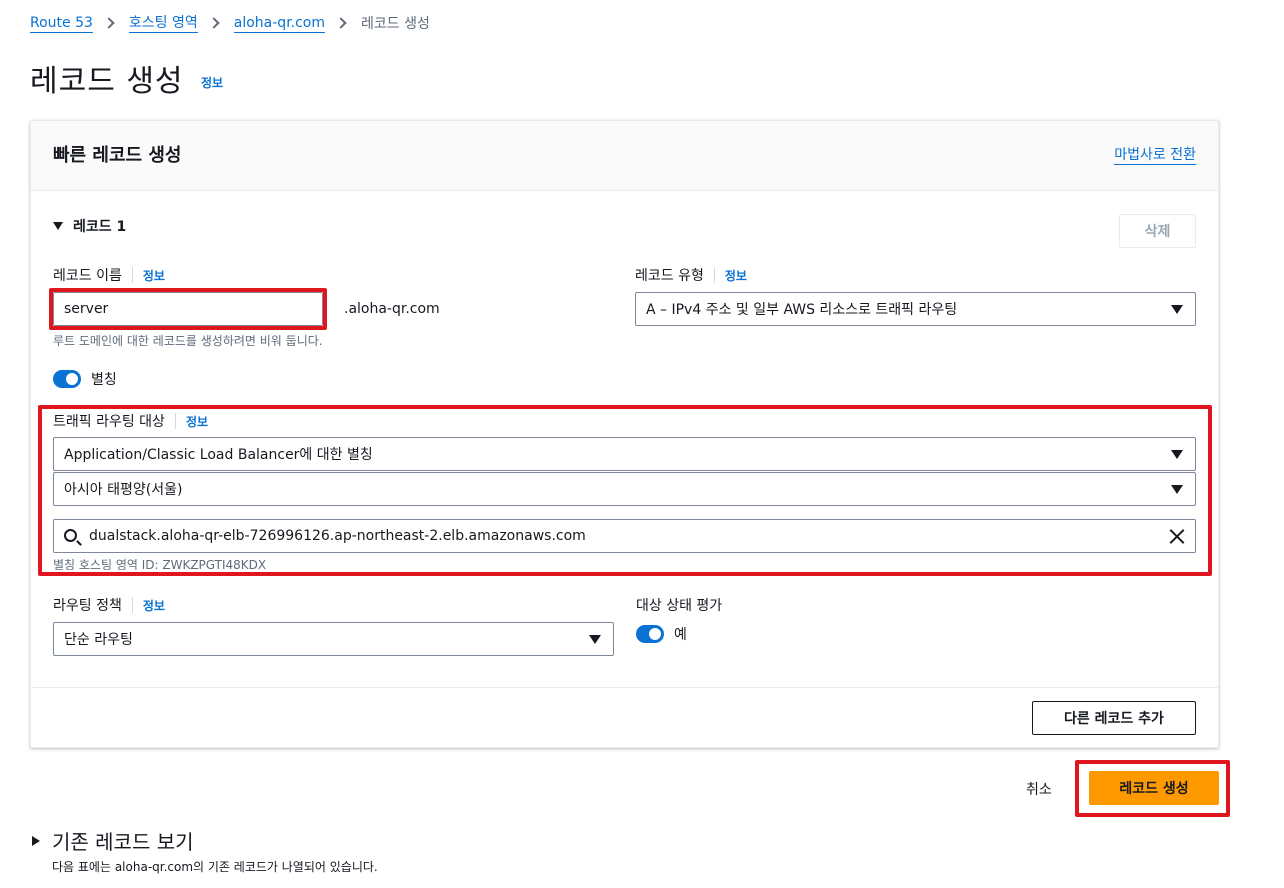 Image resolution: width=1284 pixels, height=888 pixels. Describe the element at coordinates (395, 24) in the screenshot. I see `breadcrumb-current: 레코드 생성` at that location.